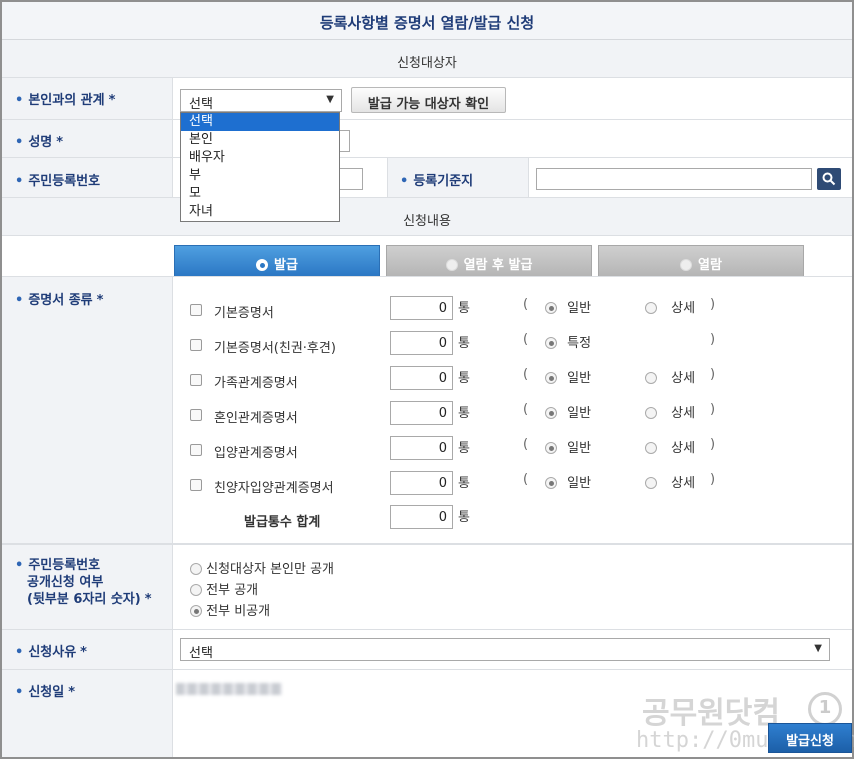 The image size is (854, 759). Describe the element at coordinates (230, 609) in the screenshot. I see `disclosure-option-none: 전부 비공개` at that location.